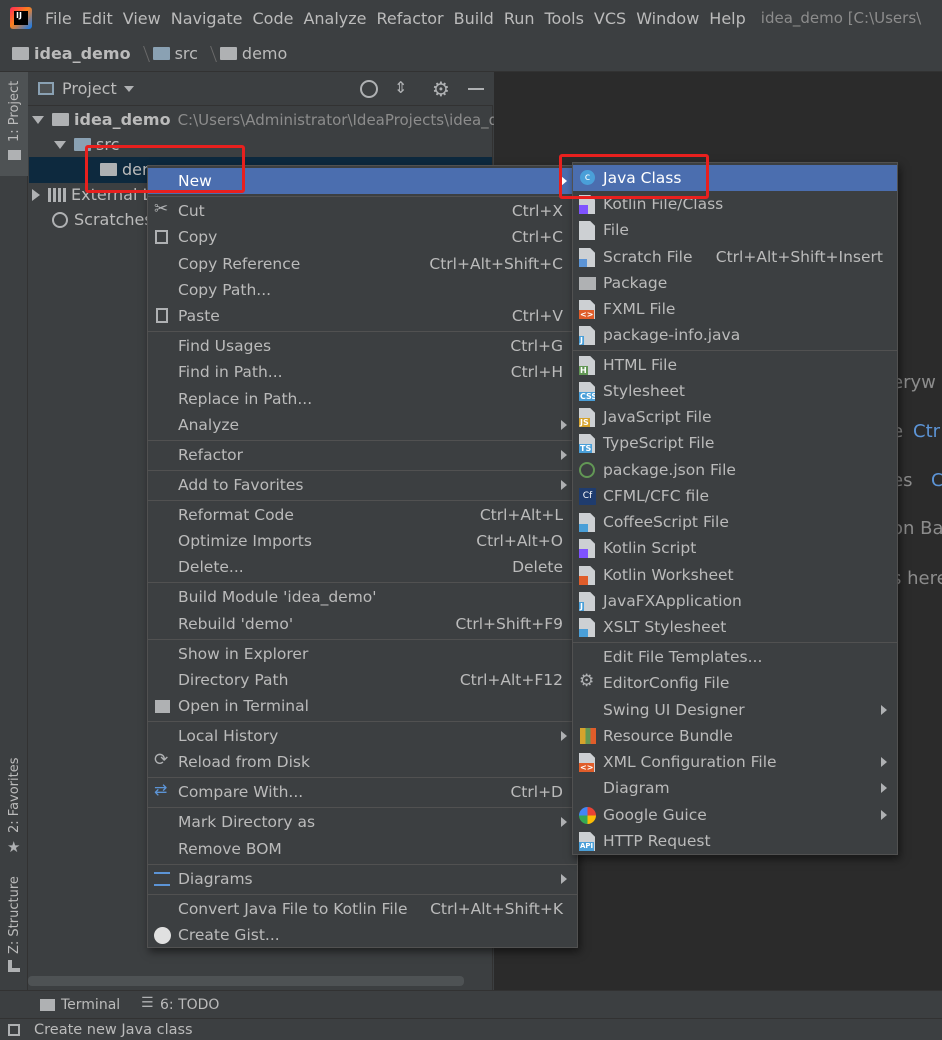  Describe the element at coordinates (362, 879) in the screenshot. I see `menu-item-diagrams: Diagrams` at that location.